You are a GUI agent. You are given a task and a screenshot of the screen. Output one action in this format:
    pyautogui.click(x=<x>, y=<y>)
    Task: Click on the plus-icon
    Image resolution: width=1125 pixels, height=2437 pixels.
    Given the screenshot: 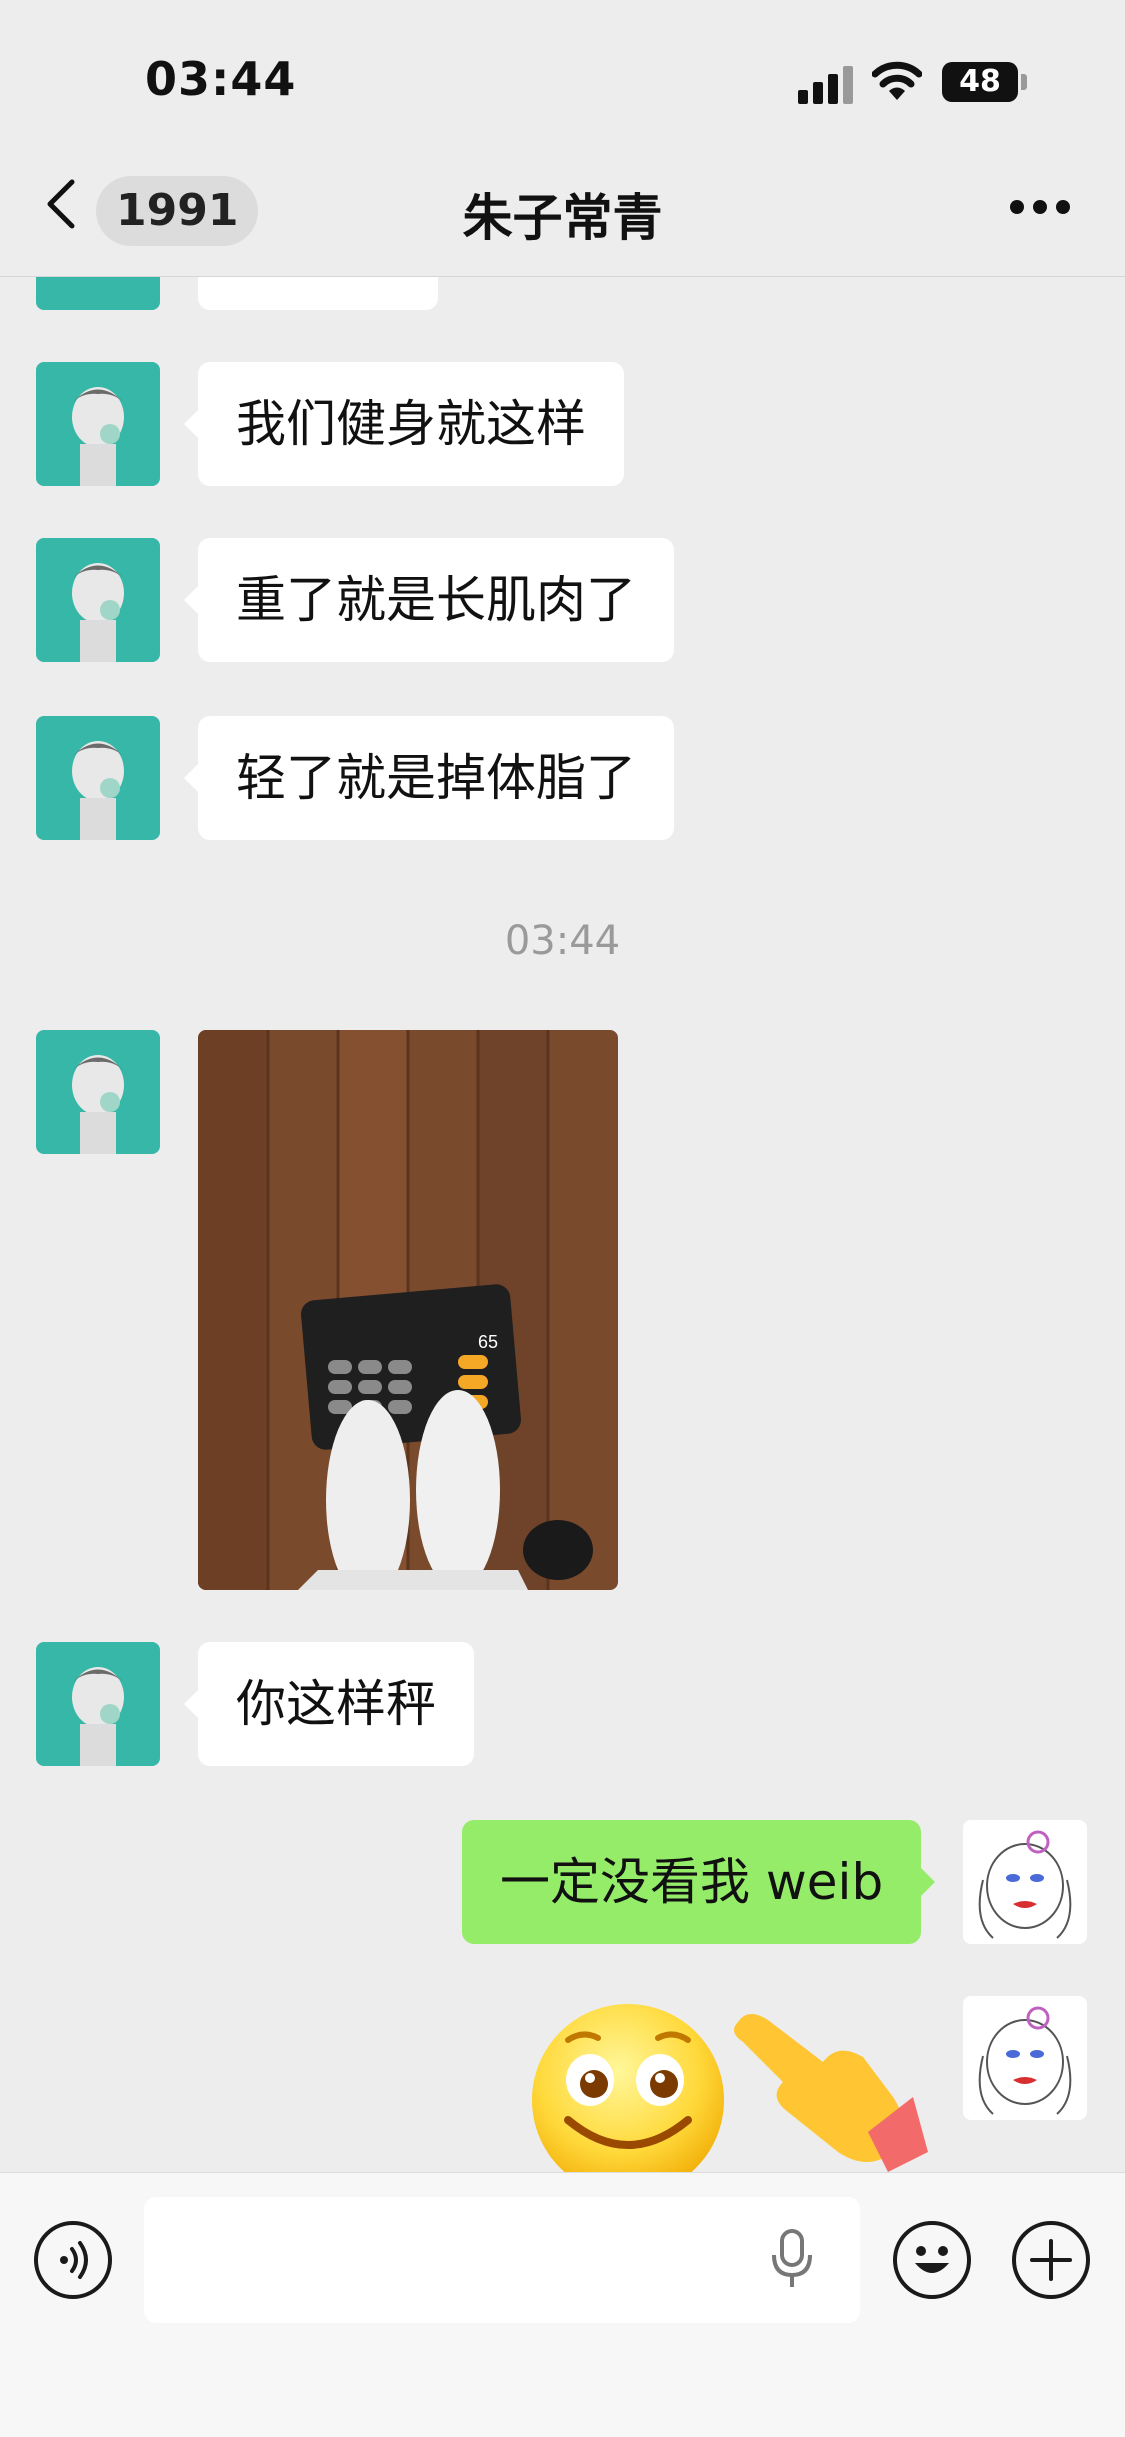 What is the action you would take?
    pyautogui.click(x=1051, y=2260)
    